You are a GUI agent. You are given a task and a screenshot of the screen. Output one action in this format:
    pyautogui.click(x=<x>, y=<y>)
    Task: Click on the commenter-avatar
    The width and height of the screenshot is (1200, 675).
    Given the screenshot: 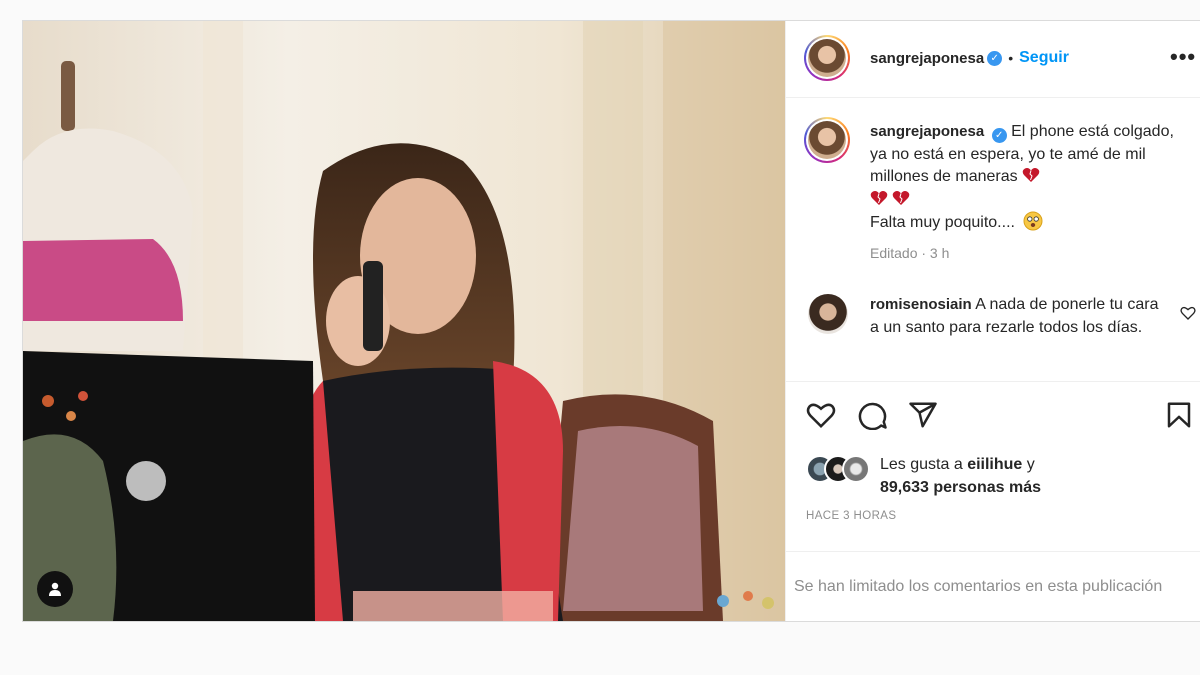 What is the action you would take?
    pyautogui.click(x=828, y=314)
    